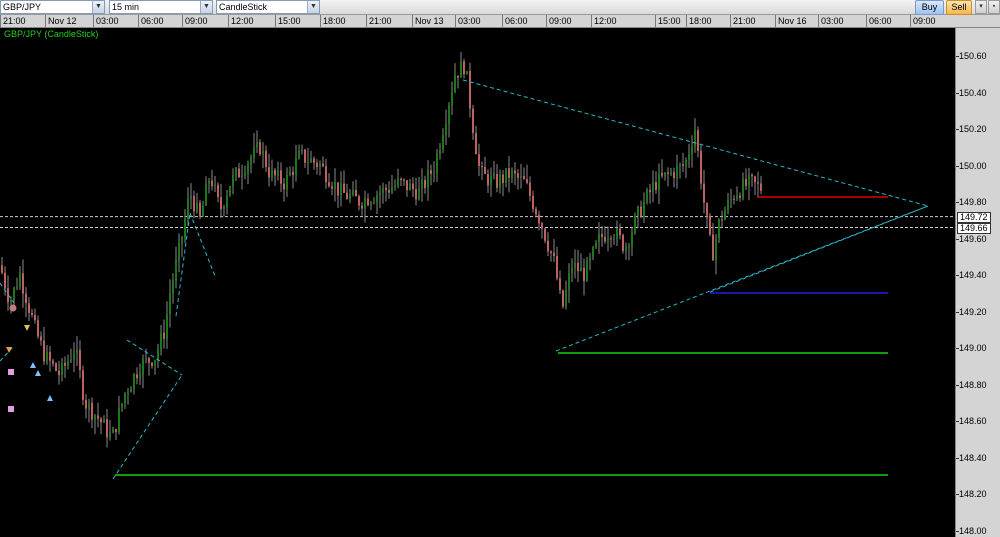 The width and height of the screenshot is (1000, 537). What do you see at coordinates (268, 7) in the screenshot?
I see `chart-type-select: CandleStick ▼` at bounding box center [268, 7].